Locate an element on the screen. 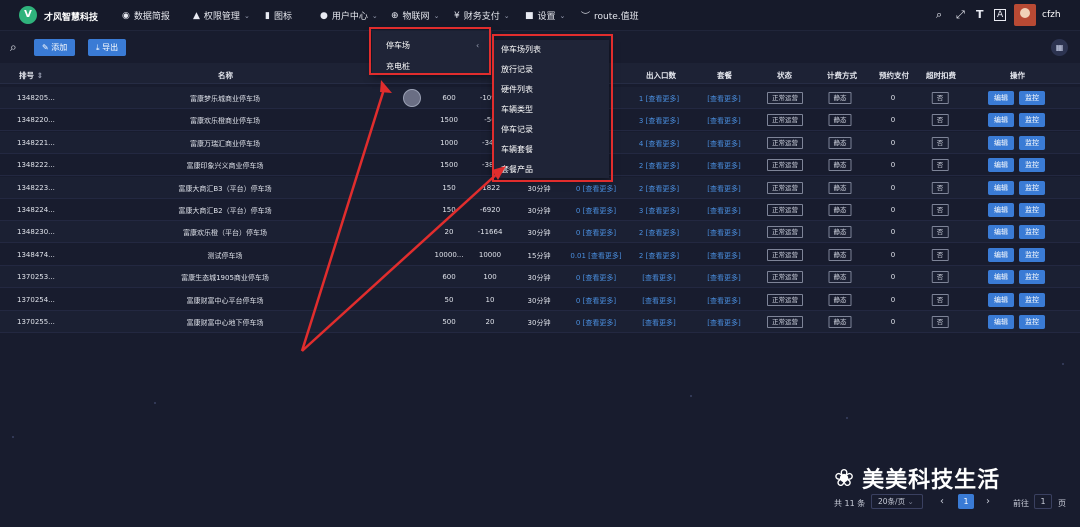 This screenshot has height=527, width=1080. watermark: ❀ 美美科技生活 is located at coordinates (917, 478).